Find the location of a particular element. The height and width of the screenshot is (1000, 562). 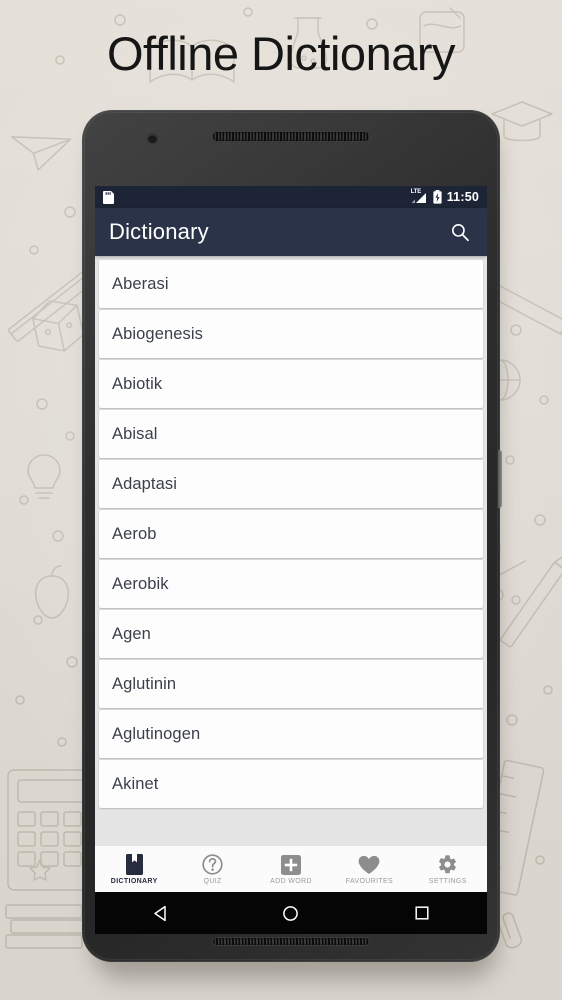

list-item: Aerob is located at coordinates (291, 534).